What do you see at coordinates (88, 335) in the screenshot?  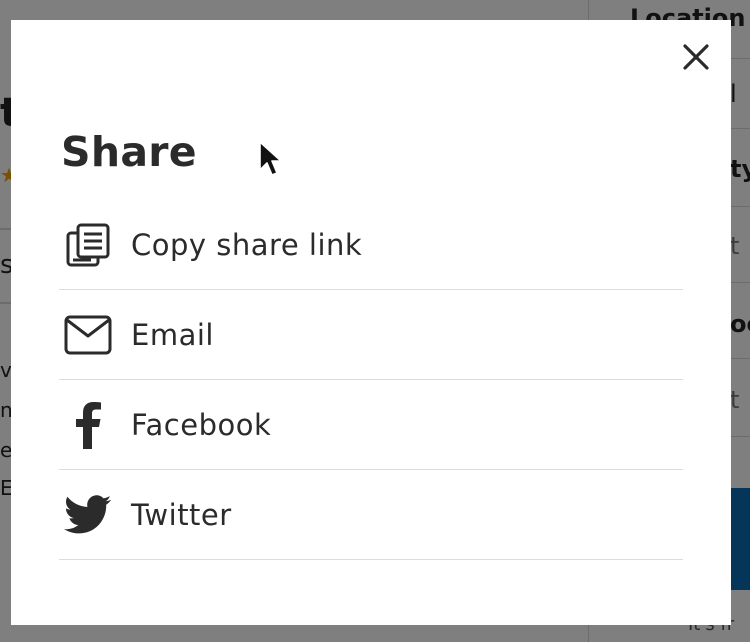 I see `email-icon` at bounding box center [88, 335].